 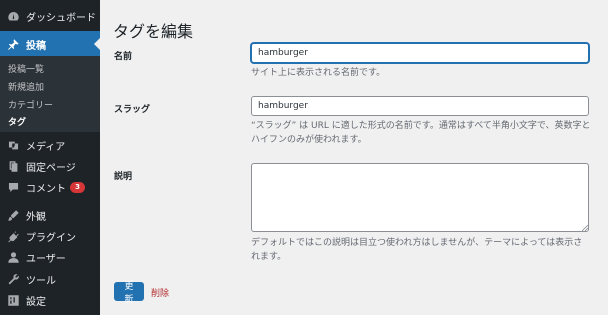 What do you see at coordinates (46, 147) in the screenshot?
I see `menu-label: メディア` at bounding box center [46, 147].